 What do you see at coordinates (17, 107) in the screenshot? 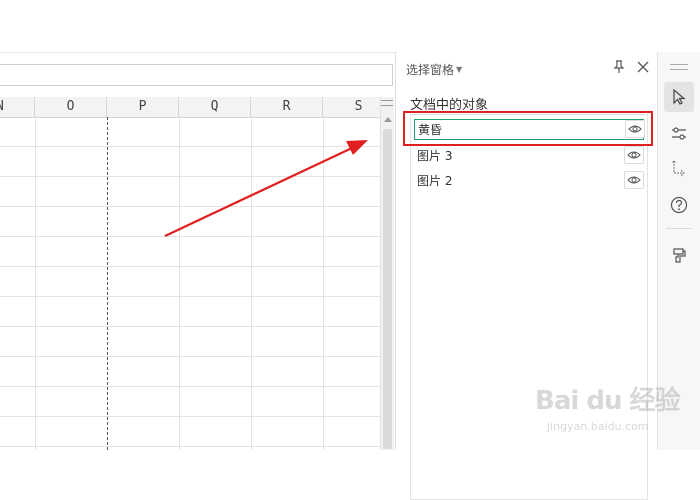
I see `column-header-n: N` at bounding box center [17, 107].